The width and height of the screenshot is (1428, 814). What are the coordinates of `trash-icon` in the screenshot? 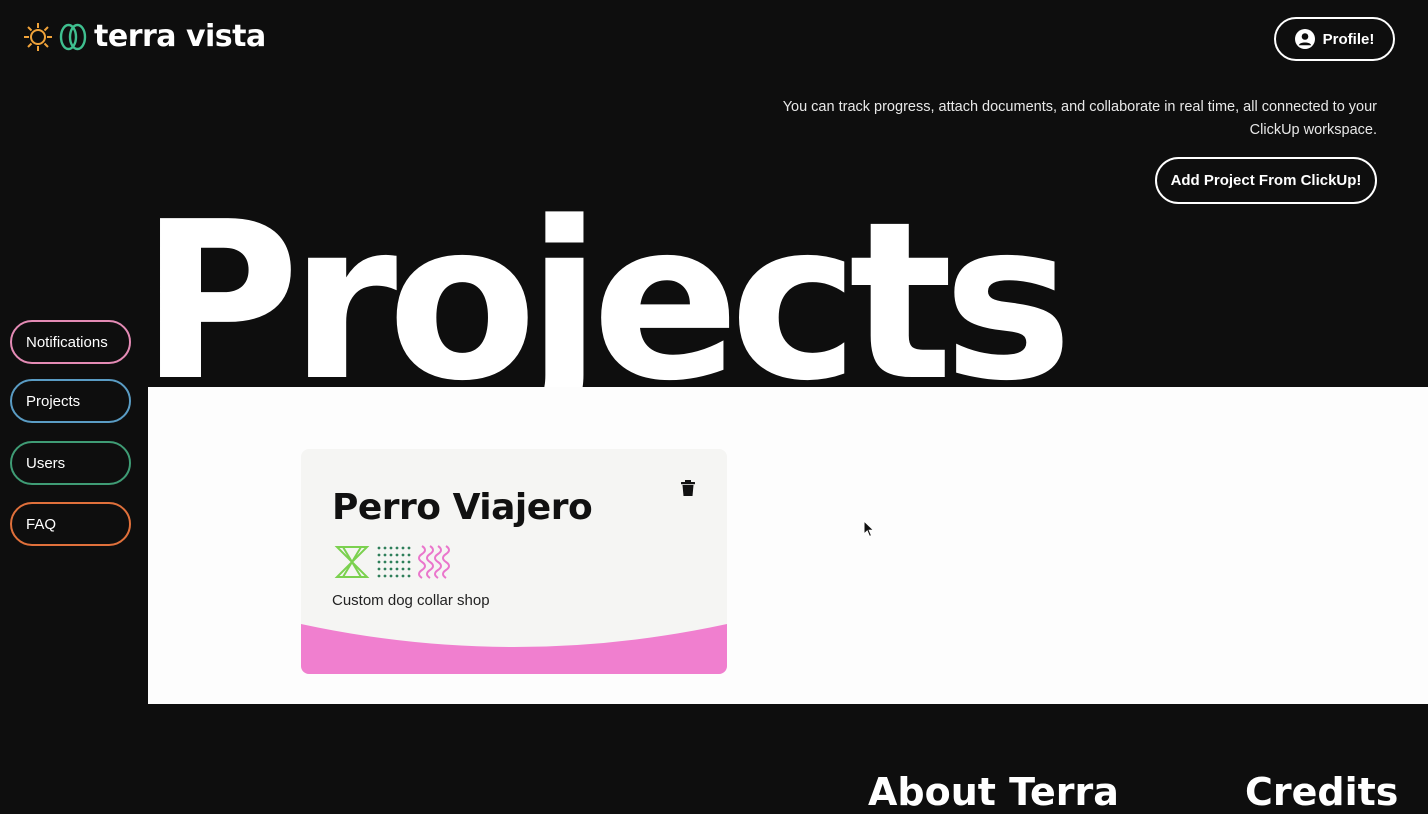 It's located at (688, 488).